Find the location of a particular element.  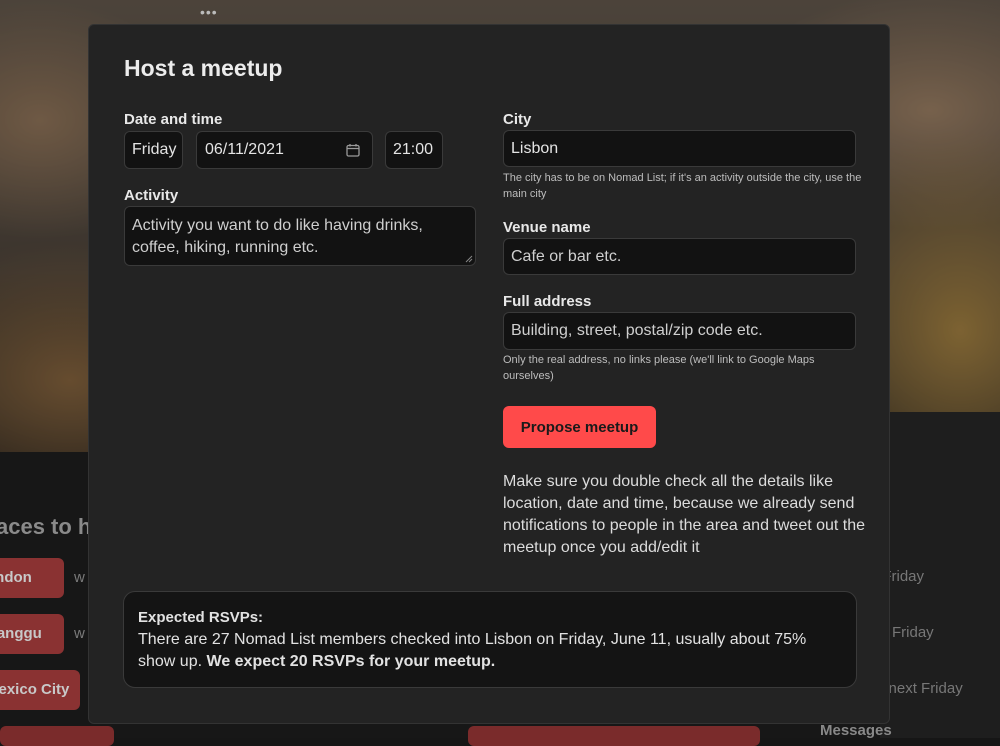

time-input: 21:00 is located at coordinates (414, 150).